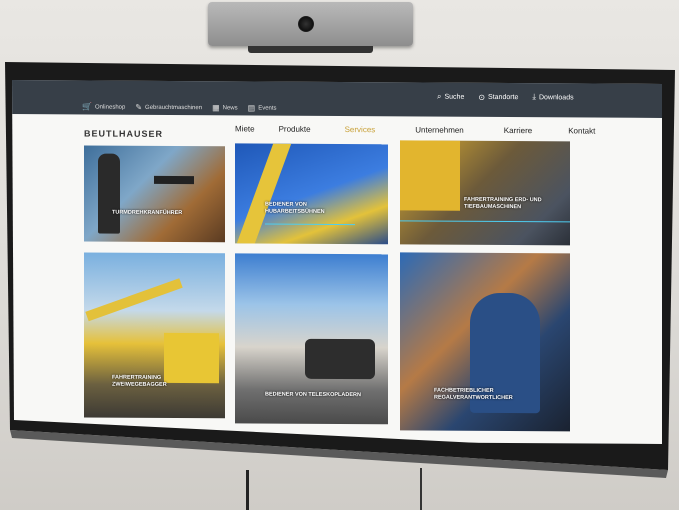 The image size is (679, 510). What do you see at coordinates (251, 108) in the screenshot?
I see `calendar-icon: ▤` at bounding box center [251, 108].